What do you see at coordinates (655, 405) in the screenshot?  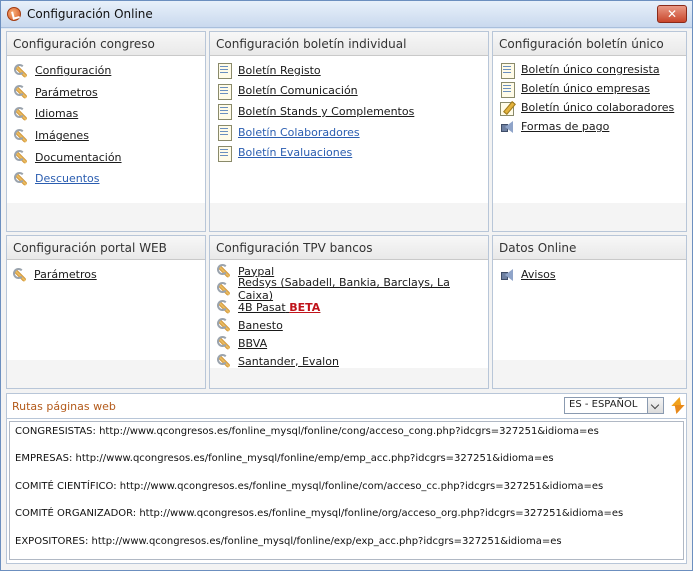 I see `chevron-down-icon` at bounding box center [655, 405].